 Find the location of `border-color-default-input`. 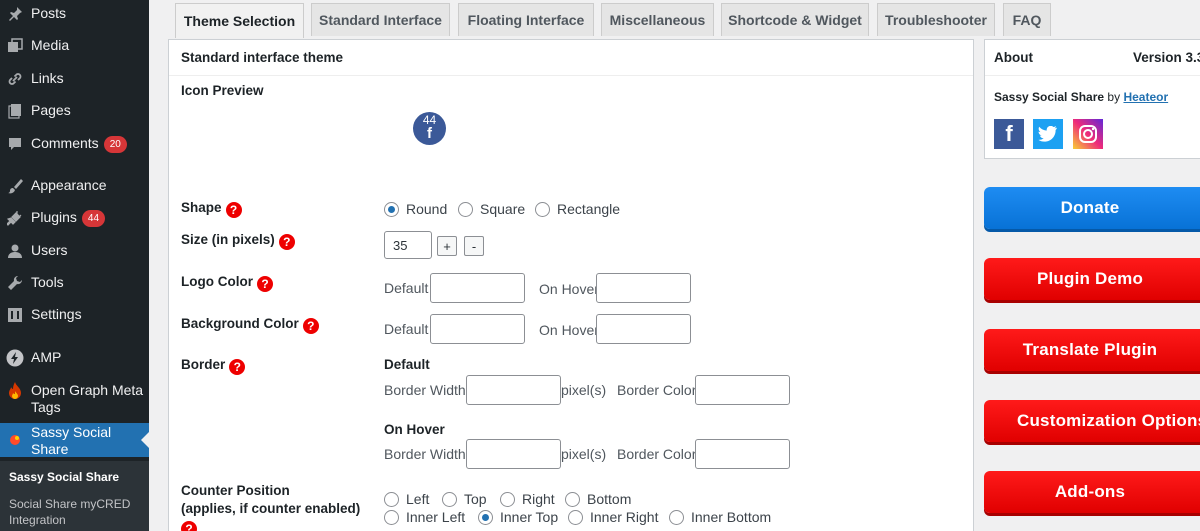

border-color-default-input is located at coordinates (742, 390).